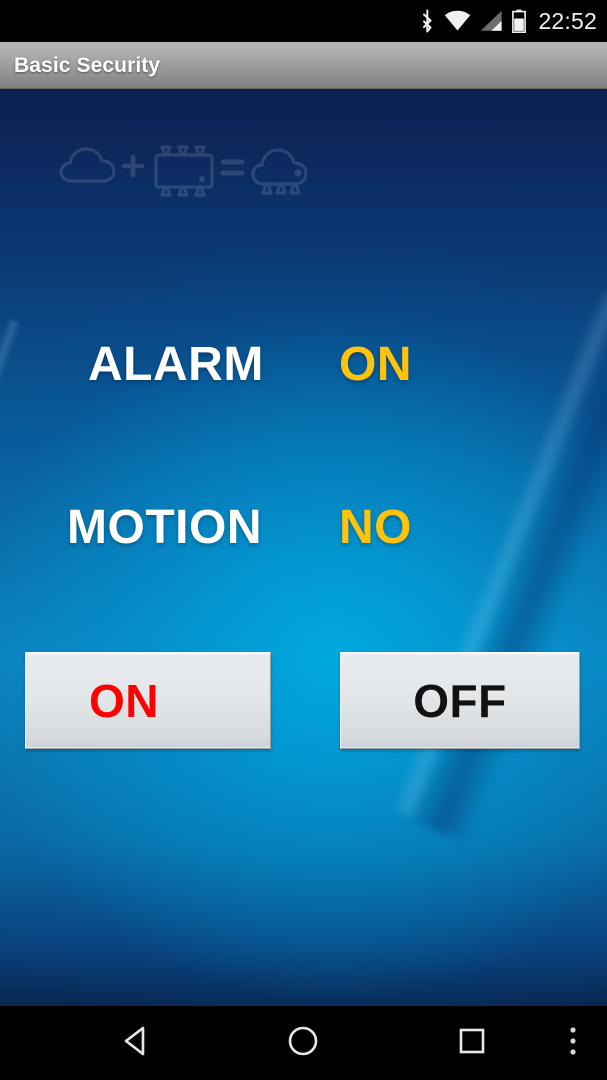 The height and width of the screenshot is (1080, 607). I want to click on motion-label: MOTION, so click(164, 527).